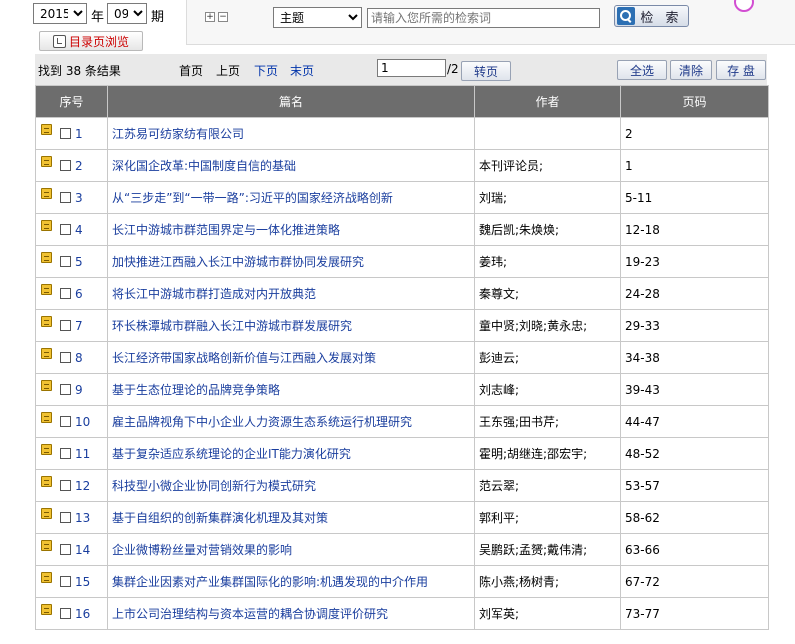  Describe the element at coordinates (71, 581) in the screenshot. I see `row-number-cell: 15` at that location.